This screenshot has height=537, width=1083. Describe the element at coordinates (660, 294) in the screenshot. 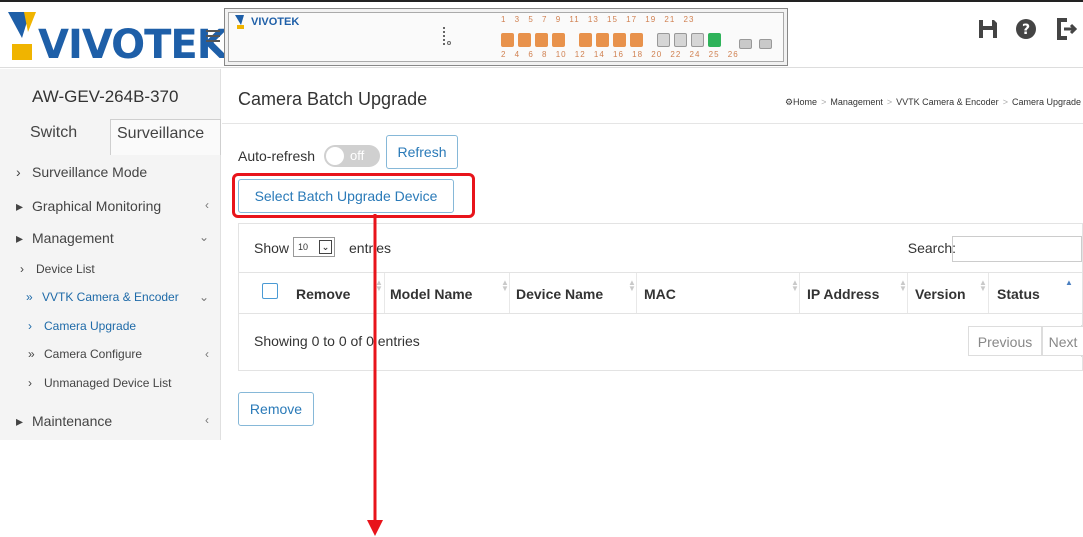

I see `column-header: MAC` at that location.